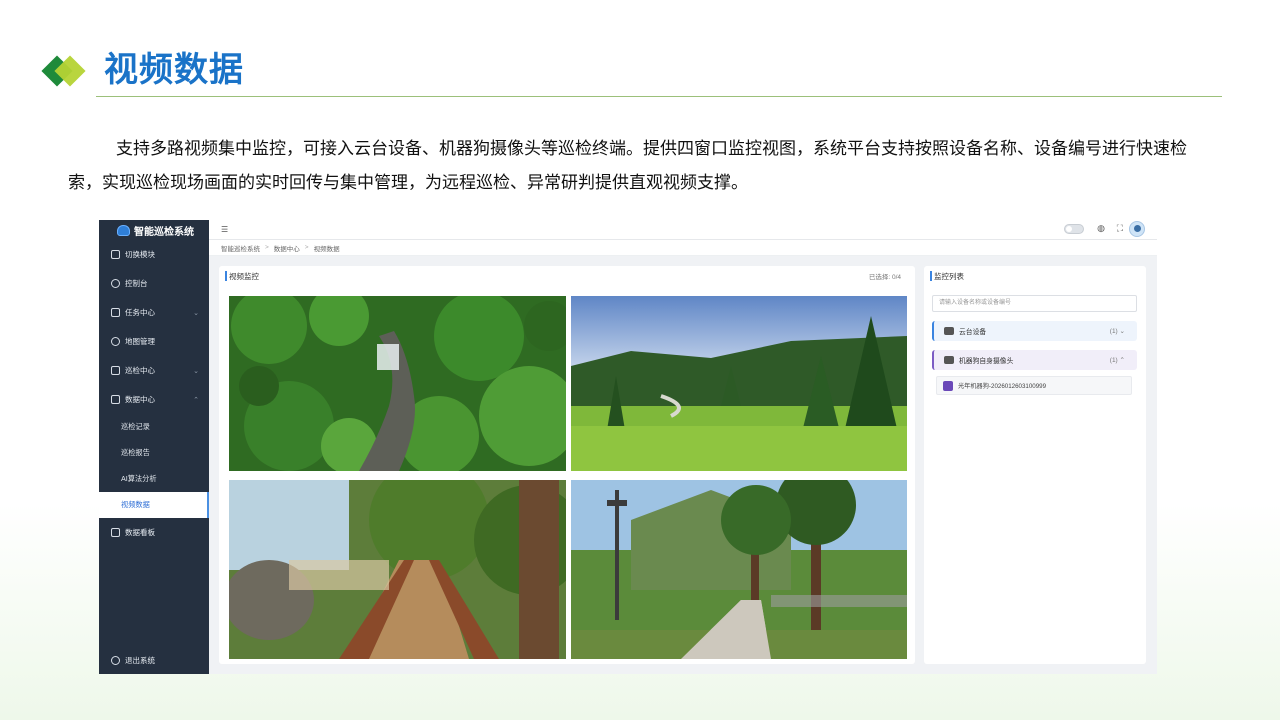  What do you see at coordinates (140, 532) in the screenshot?
I see `sidebar-item-label: 数据看板` at bounding box center [140, 532].